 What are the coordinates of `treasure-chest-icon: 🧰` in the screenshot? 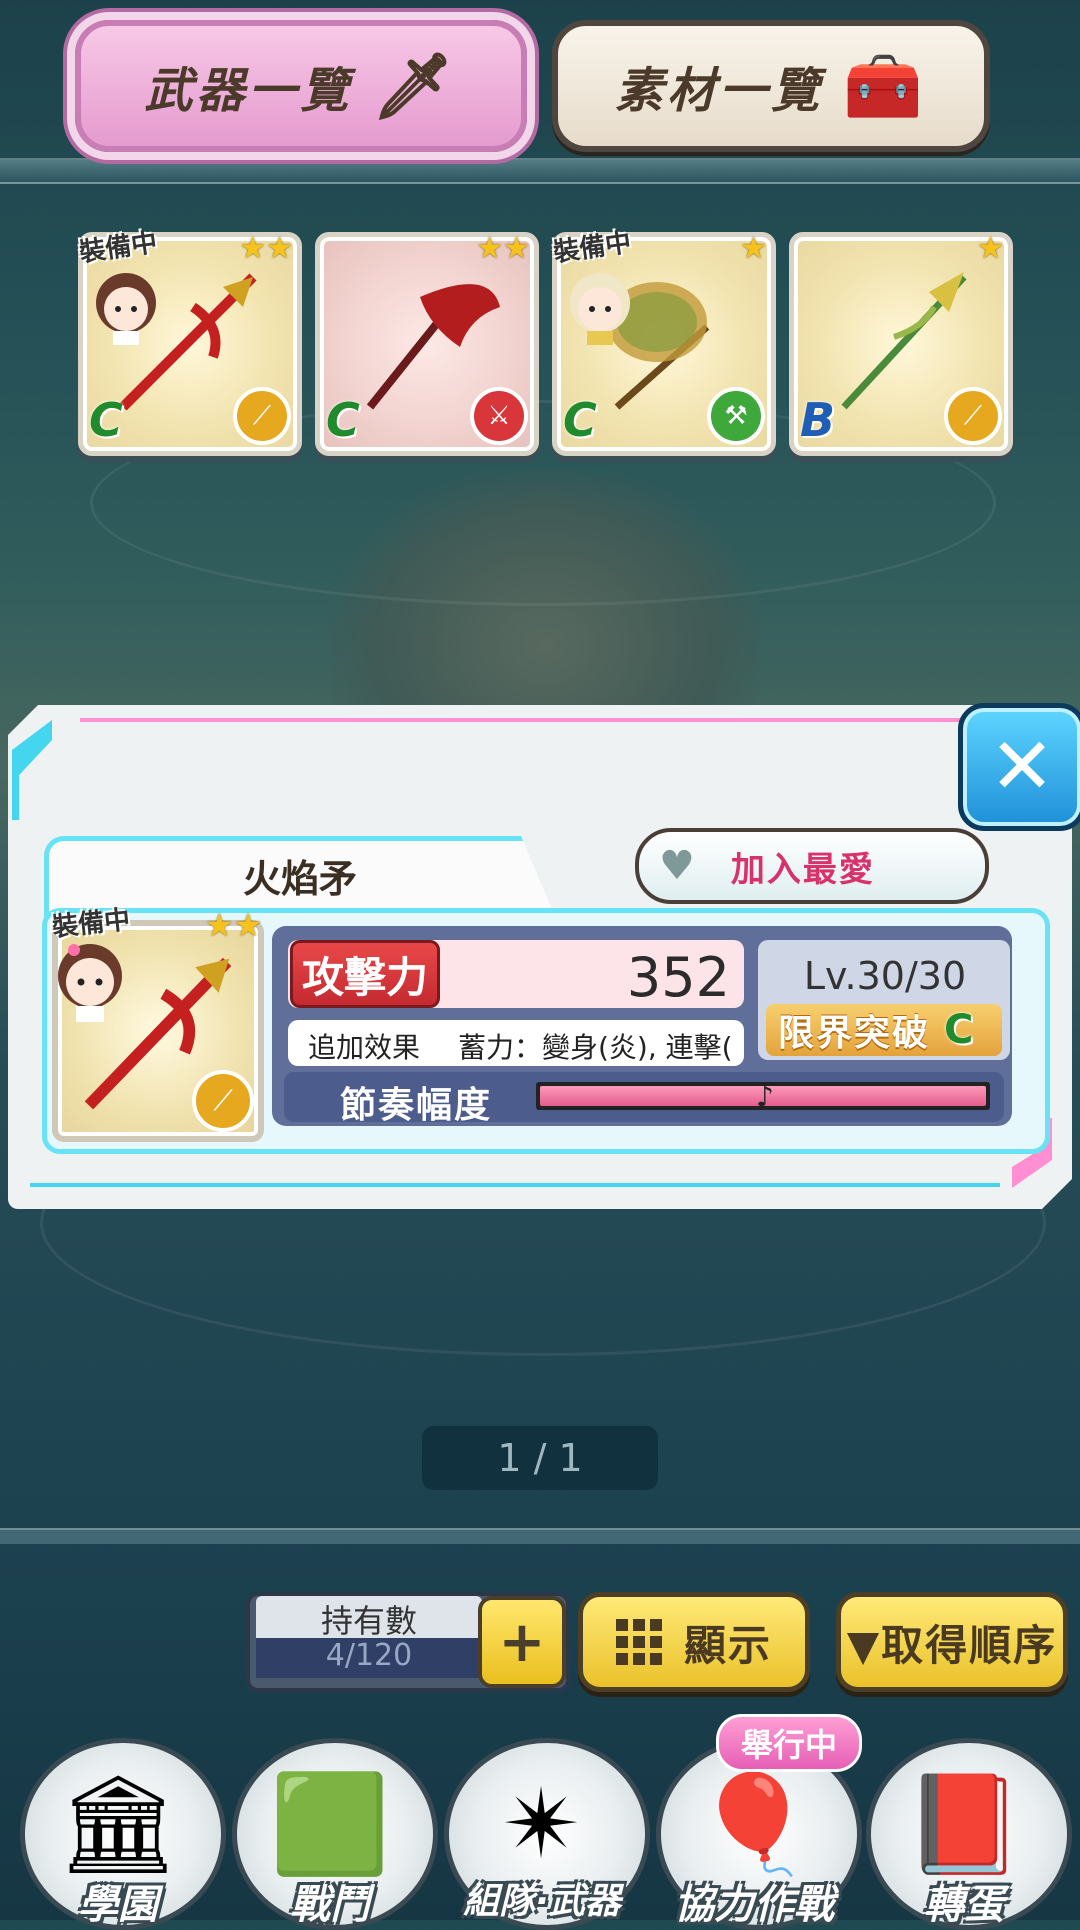 It's located at (885, 86).